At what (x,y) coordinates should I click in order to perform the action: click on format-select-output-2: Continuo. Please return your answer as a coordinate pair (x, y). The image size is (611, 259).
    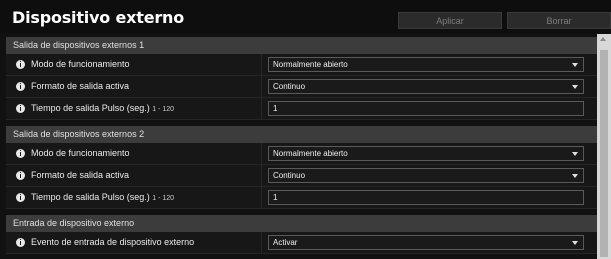
    Looking at the image, I should click on (426, 175).